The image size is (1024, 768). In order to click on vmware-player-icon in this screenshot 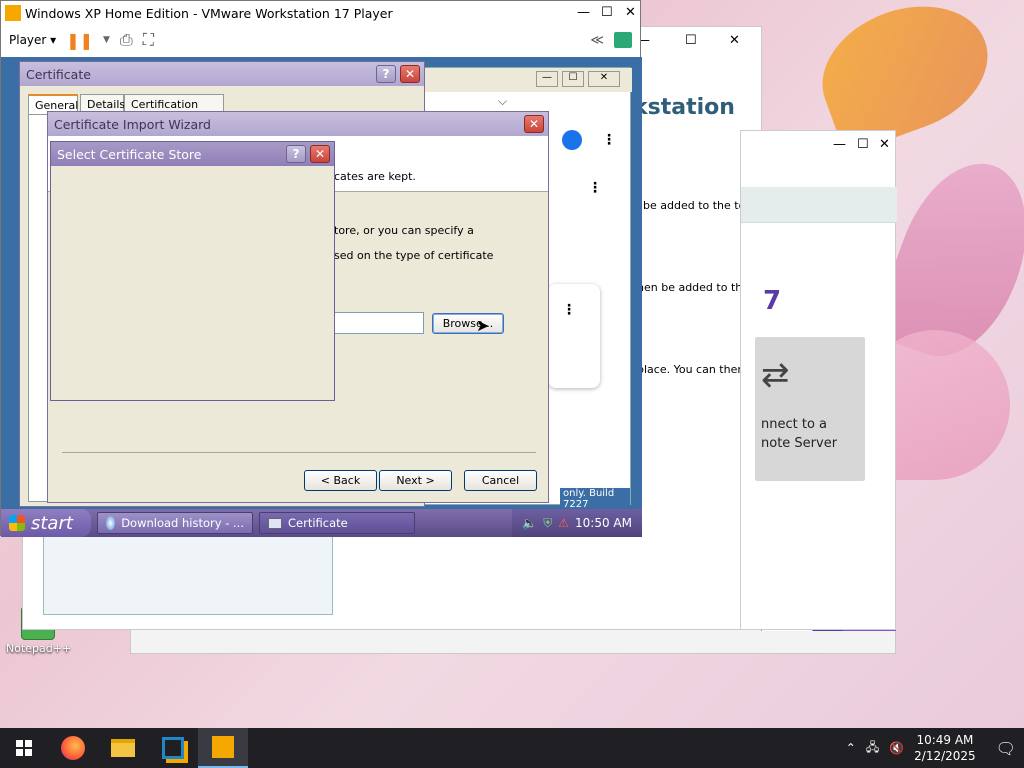, I will do `click(223, 747)`.